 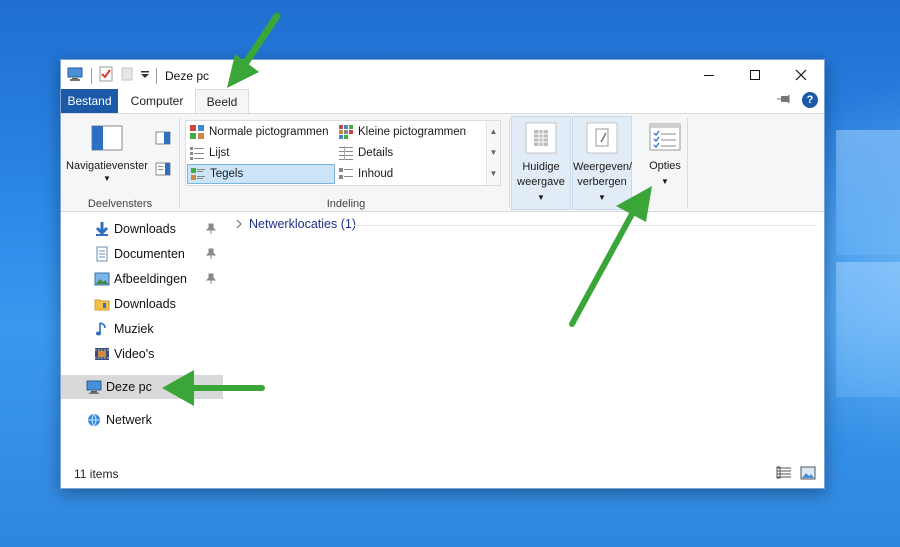 I want to click on scroll-up-icon: ▲, so click(x=493, y=131).